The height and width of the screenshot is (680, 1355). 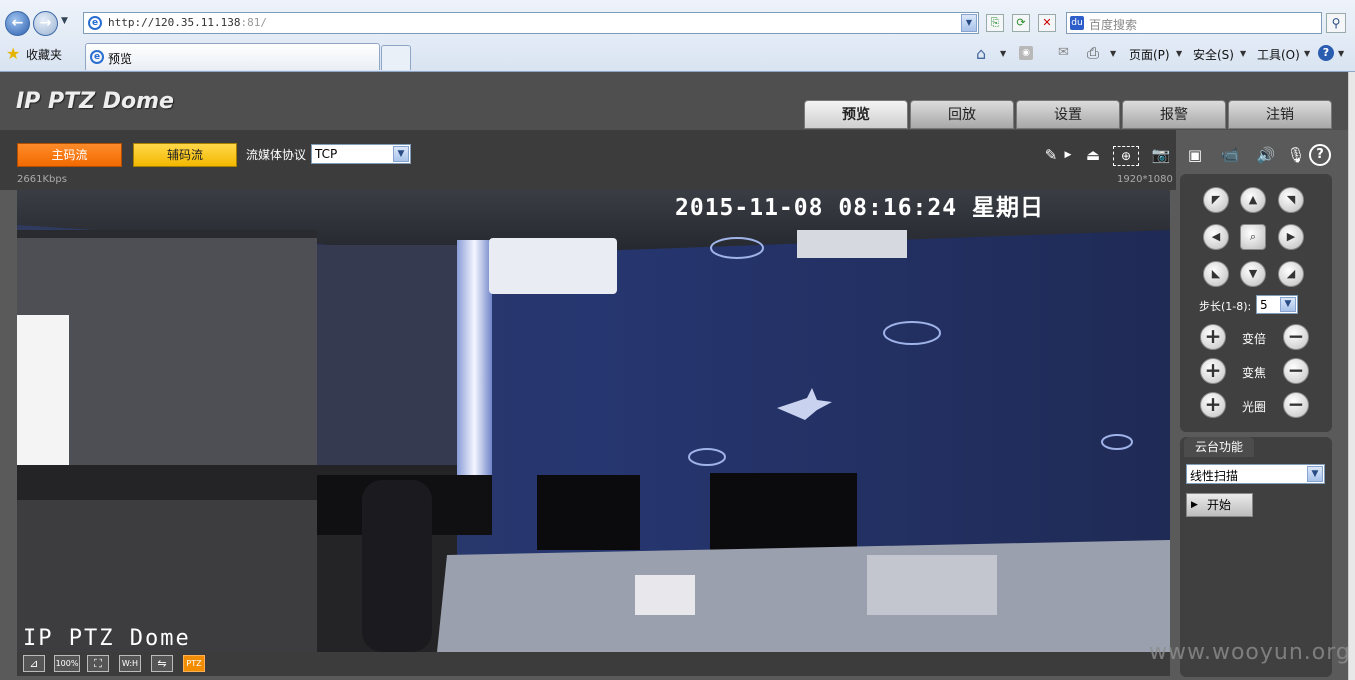 What do you see at coordinates (130, 663) in the screenshot?
I see `aspect-ratio-button: W:H` at bounding box center [130, 663].